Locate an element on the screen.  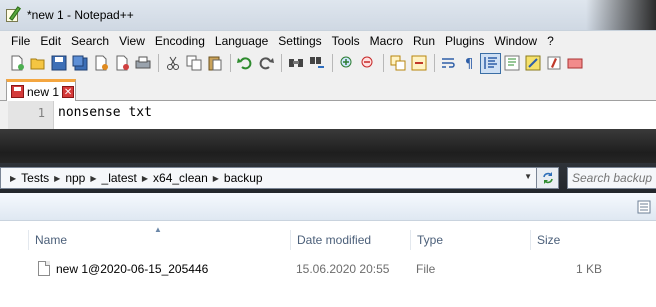
breadcrumb-item: _latest is located at coordinates (119, 178).